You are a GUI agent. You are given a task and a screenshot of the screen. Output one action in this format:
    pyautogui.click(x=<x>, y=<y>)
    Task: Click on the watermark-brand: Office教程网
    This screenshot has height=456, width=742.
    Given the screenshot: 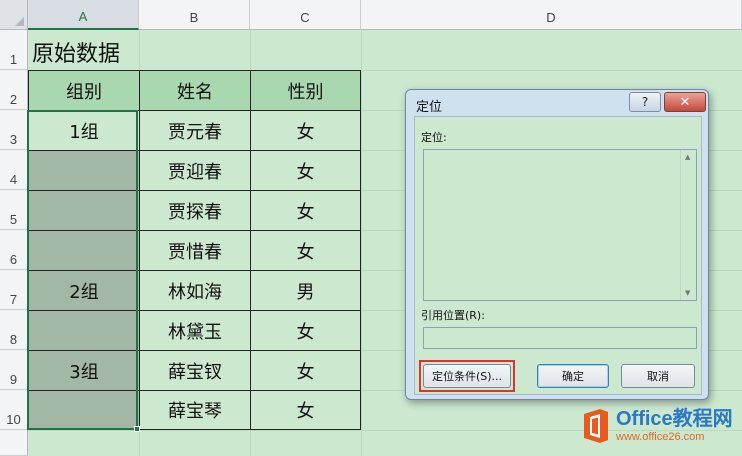 What is the action you would take?
    pyautogui.click(x=674, y=419)
    